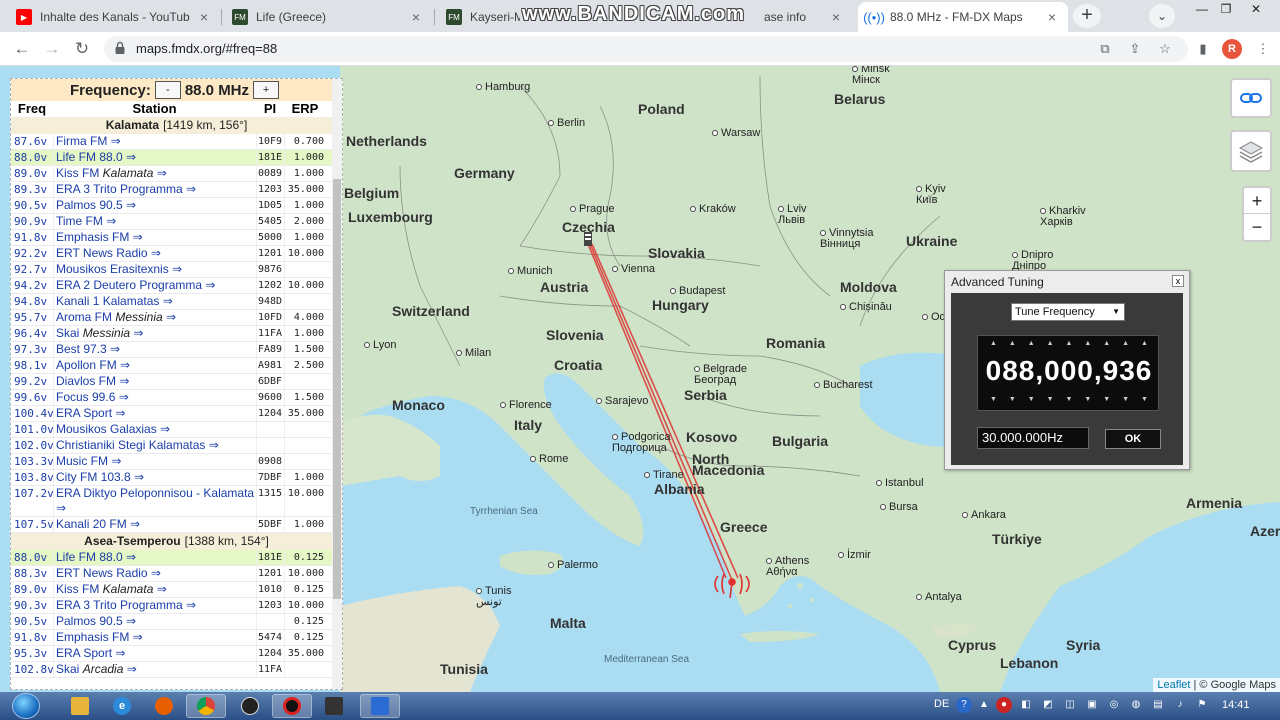  Describe the element at coordinates (1256, 10) in the screenshot. I see `window-close-icon: ✕` at that location.